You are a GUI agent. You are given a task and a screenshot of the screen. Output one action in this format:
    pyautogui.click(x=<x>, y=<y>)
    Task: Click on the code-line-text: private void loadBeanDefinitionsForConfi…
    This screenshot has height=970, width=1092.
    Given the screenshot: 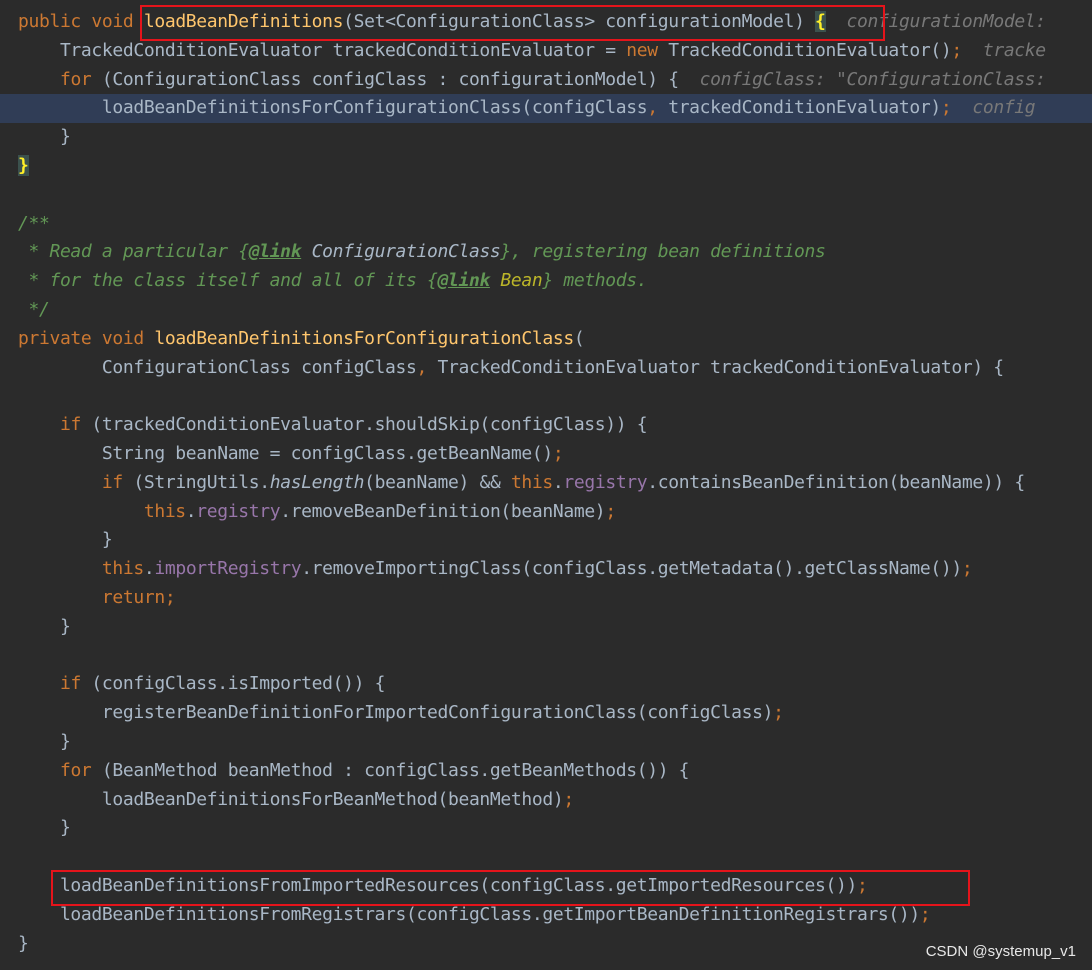 What is the action you would take?
    pyautogui.click(x=301, y=339)
    